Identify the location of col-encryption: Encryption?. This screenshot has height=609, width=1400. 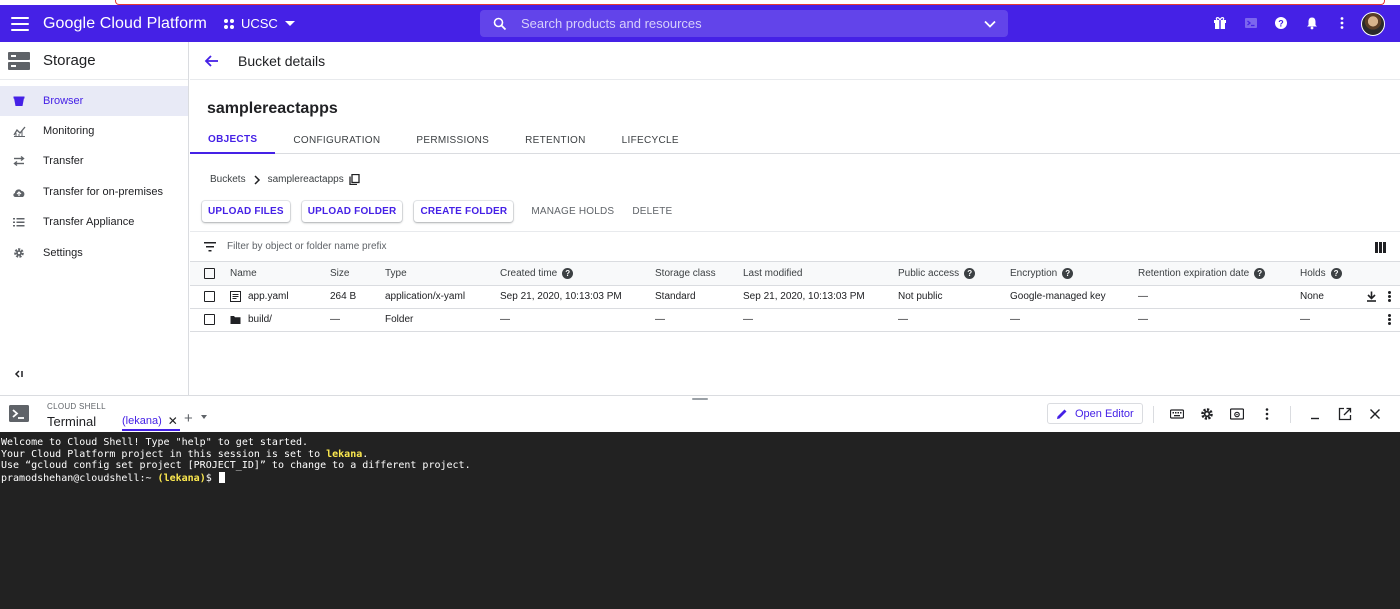
(1074, 274).